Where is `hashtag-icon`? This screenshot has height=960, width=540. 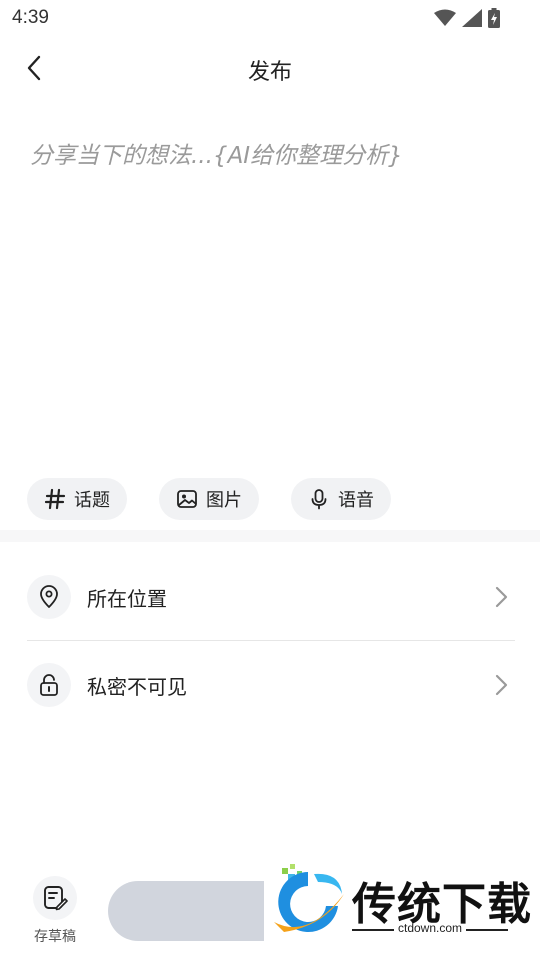 hashtag-icon is located at coordinates (55, 499).